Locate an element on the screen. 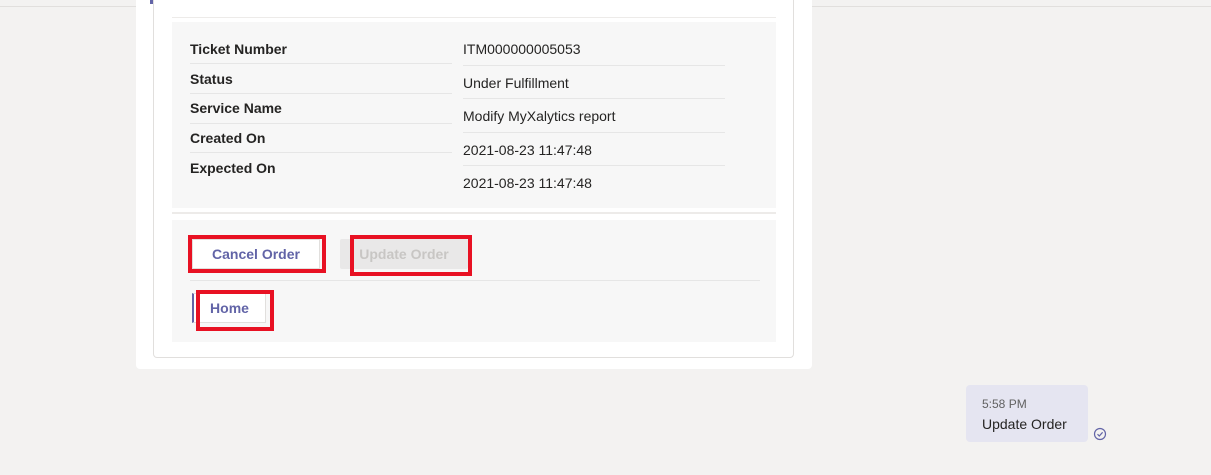 The height and width of the screenshot is (475, 1211). read-receipt-icon is located at coordinates (1100, 434).